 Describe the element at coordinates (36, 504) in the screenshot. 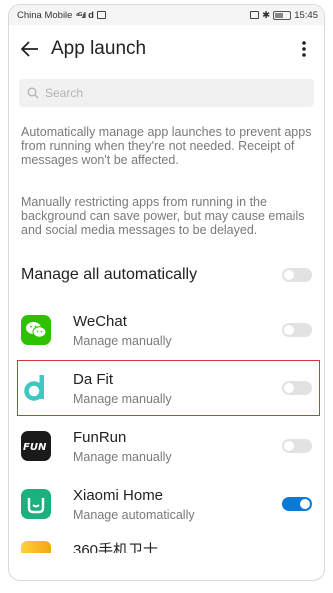

I see `xiaomi-home-icon` at that location.